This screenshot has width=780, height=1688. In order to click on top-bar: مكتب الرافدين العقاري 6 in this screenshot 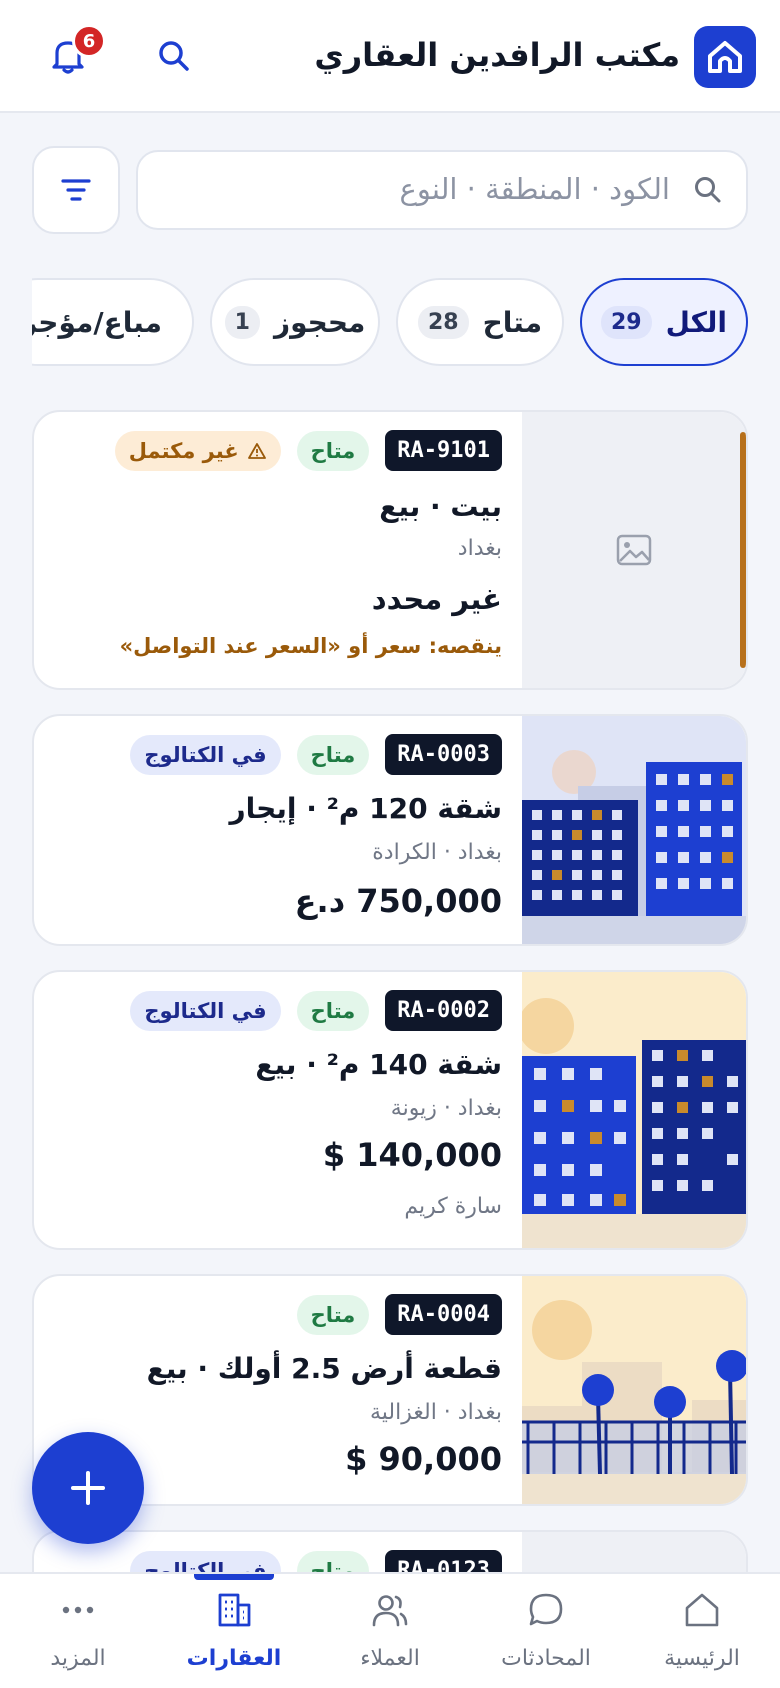, I will do `click(390, 56)`.